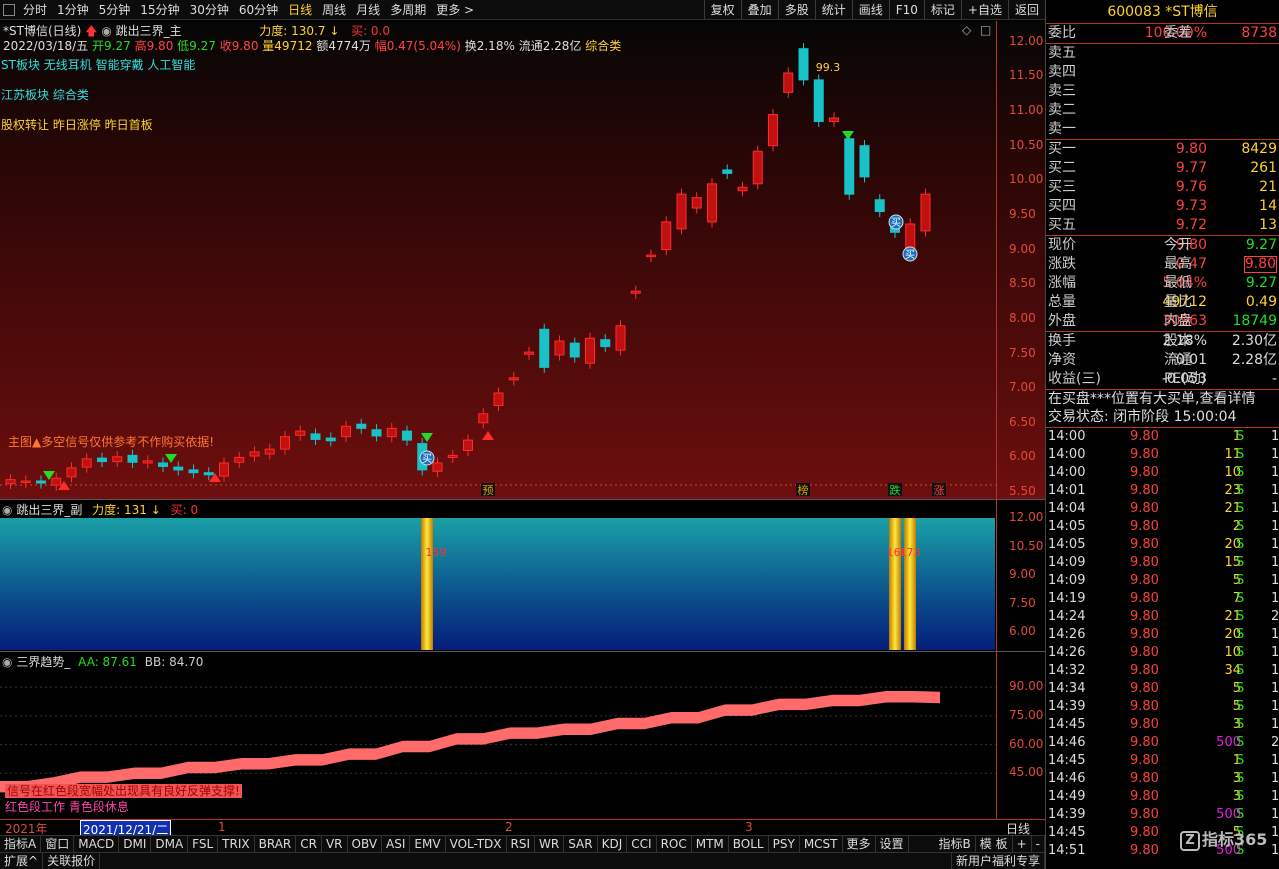  Describe the element at coordinates (1022, 387) in the screenshot. I see `y-tick-label: 7.00` at that location.